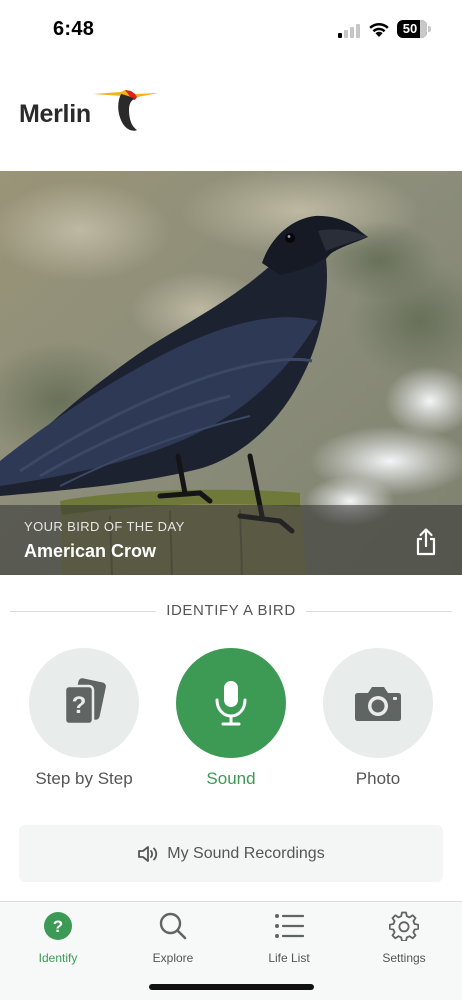  What do you see at coordinates (231, 778) in the screenshot?
I see `sound-label: Sound` at bounding box center [231, 778].